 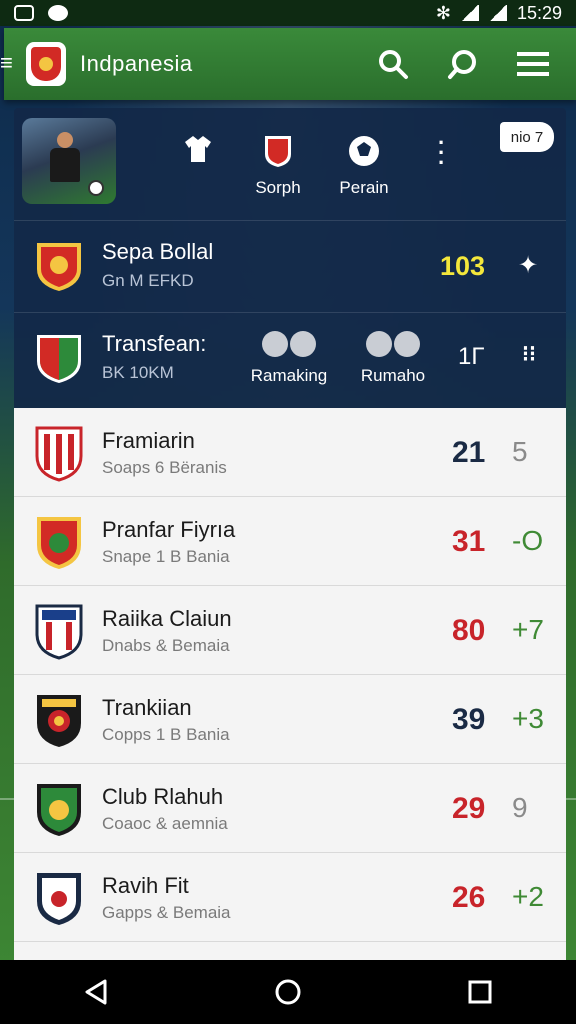 I want to click on list-item: Pranfar Fiyrıa Snape 1 B Bania 31 -O, so click(x=290, y=541).